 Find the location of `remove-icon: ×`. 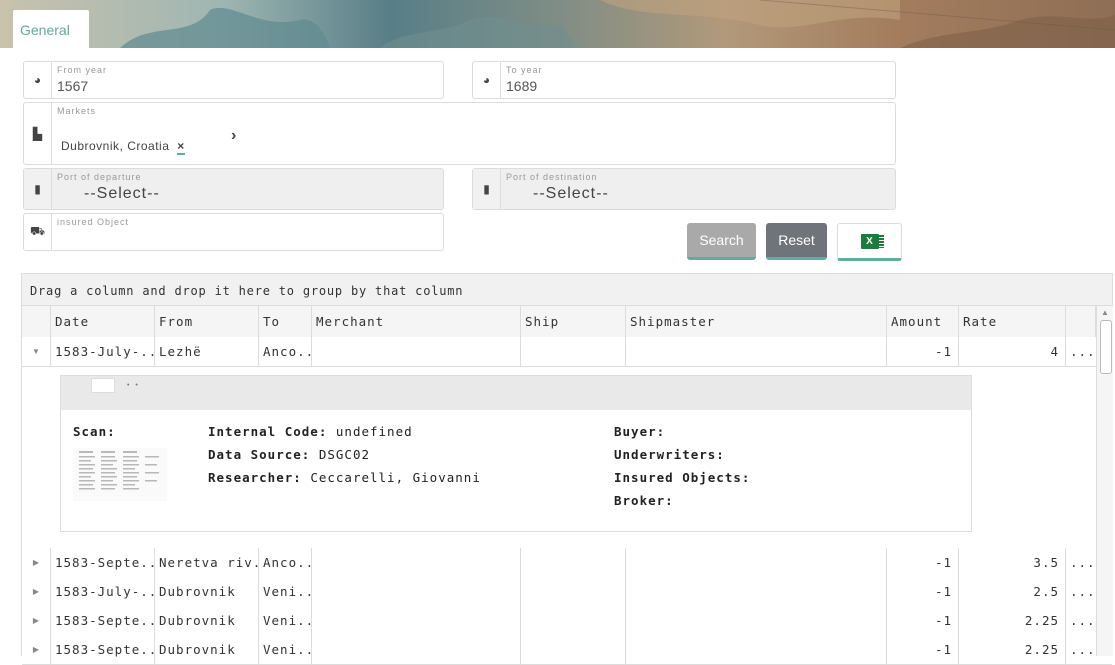

remove-icon: × is located at coordinates (181, 147).